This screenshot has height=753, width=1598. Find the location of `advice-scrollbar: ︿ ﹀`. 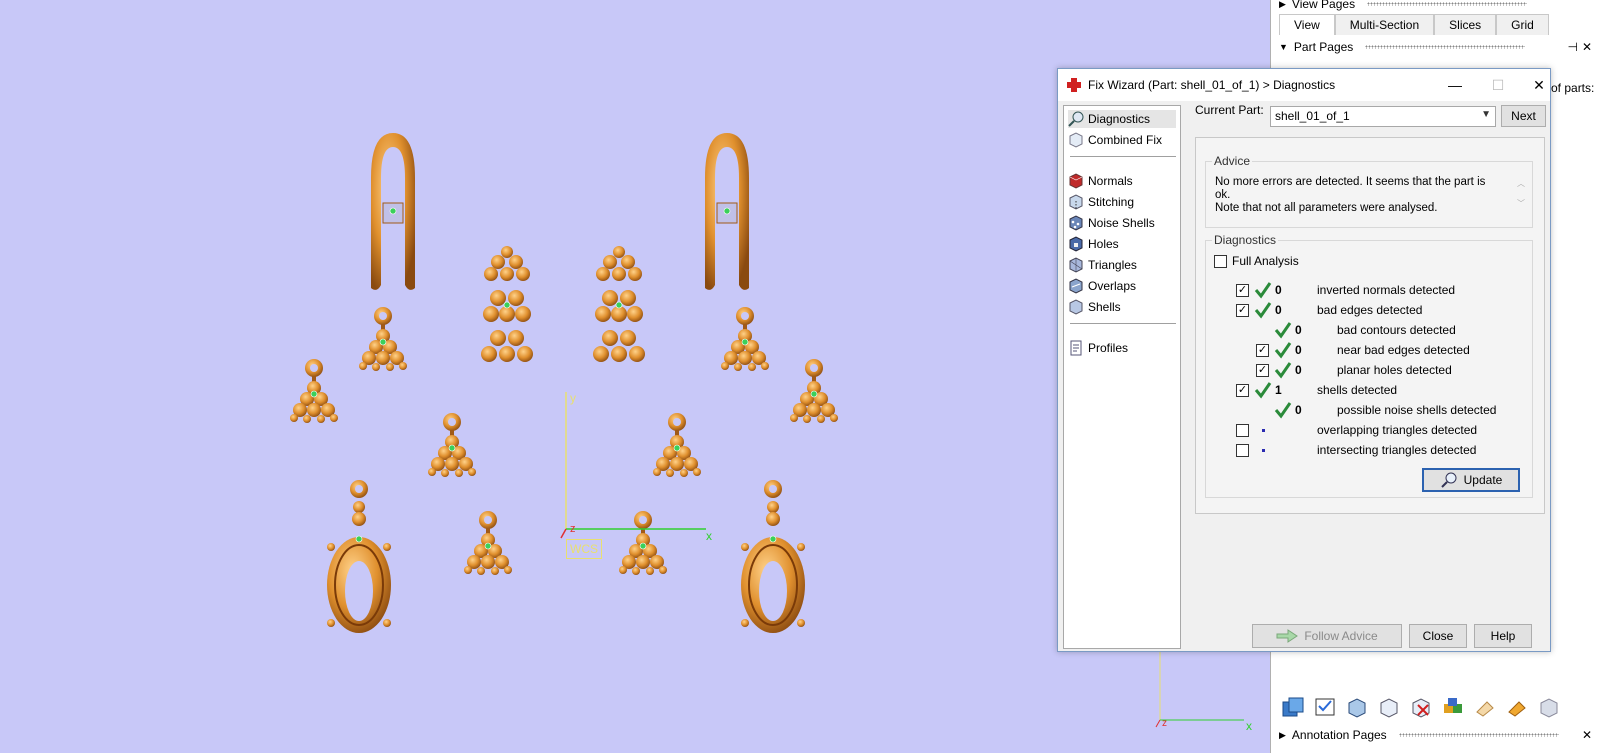

advice-scrollbar: ︿ ﹀ is located at coordinates (1521, 196).